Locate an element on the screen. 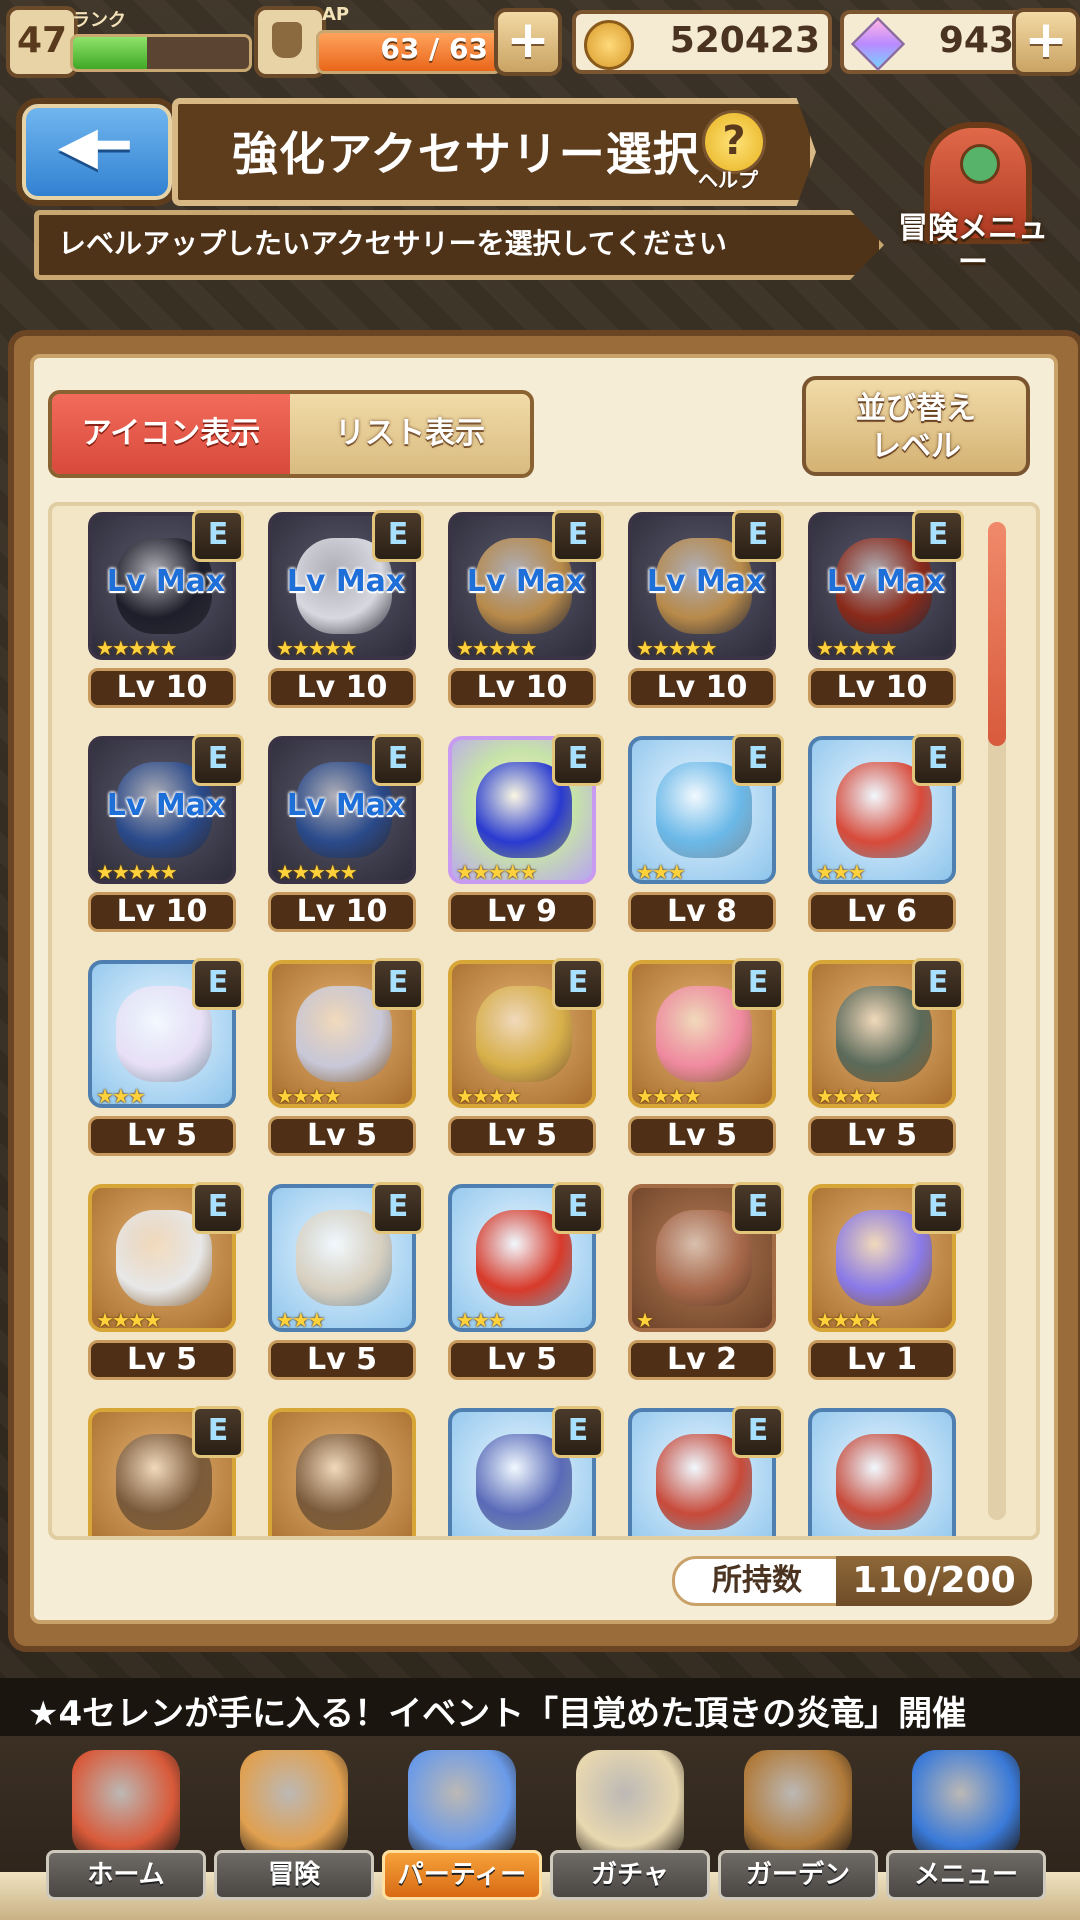 Image resolution: width=1080 pixels, height=1920 pixels. rarity-stars: ★ is located at coordinates (645, 1320).